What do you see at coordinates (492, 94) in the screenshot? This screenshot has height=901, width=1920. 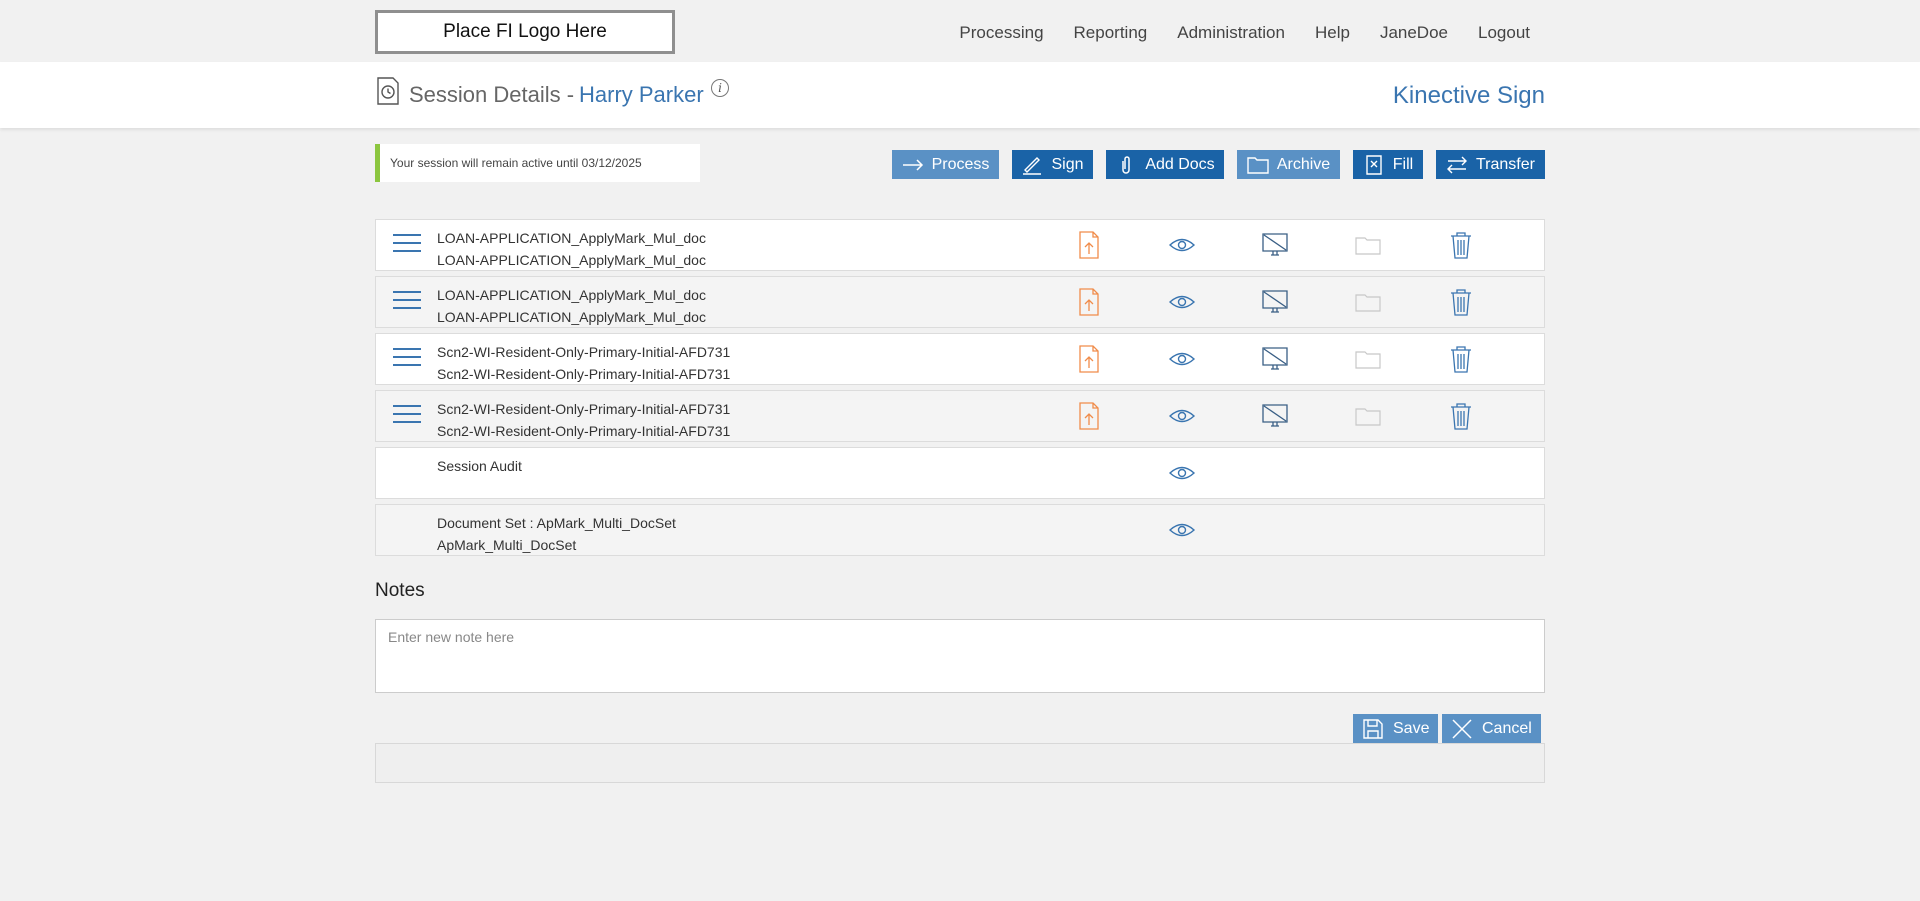 I see `page-title: Session Details -` at bounding box center [492, 94].